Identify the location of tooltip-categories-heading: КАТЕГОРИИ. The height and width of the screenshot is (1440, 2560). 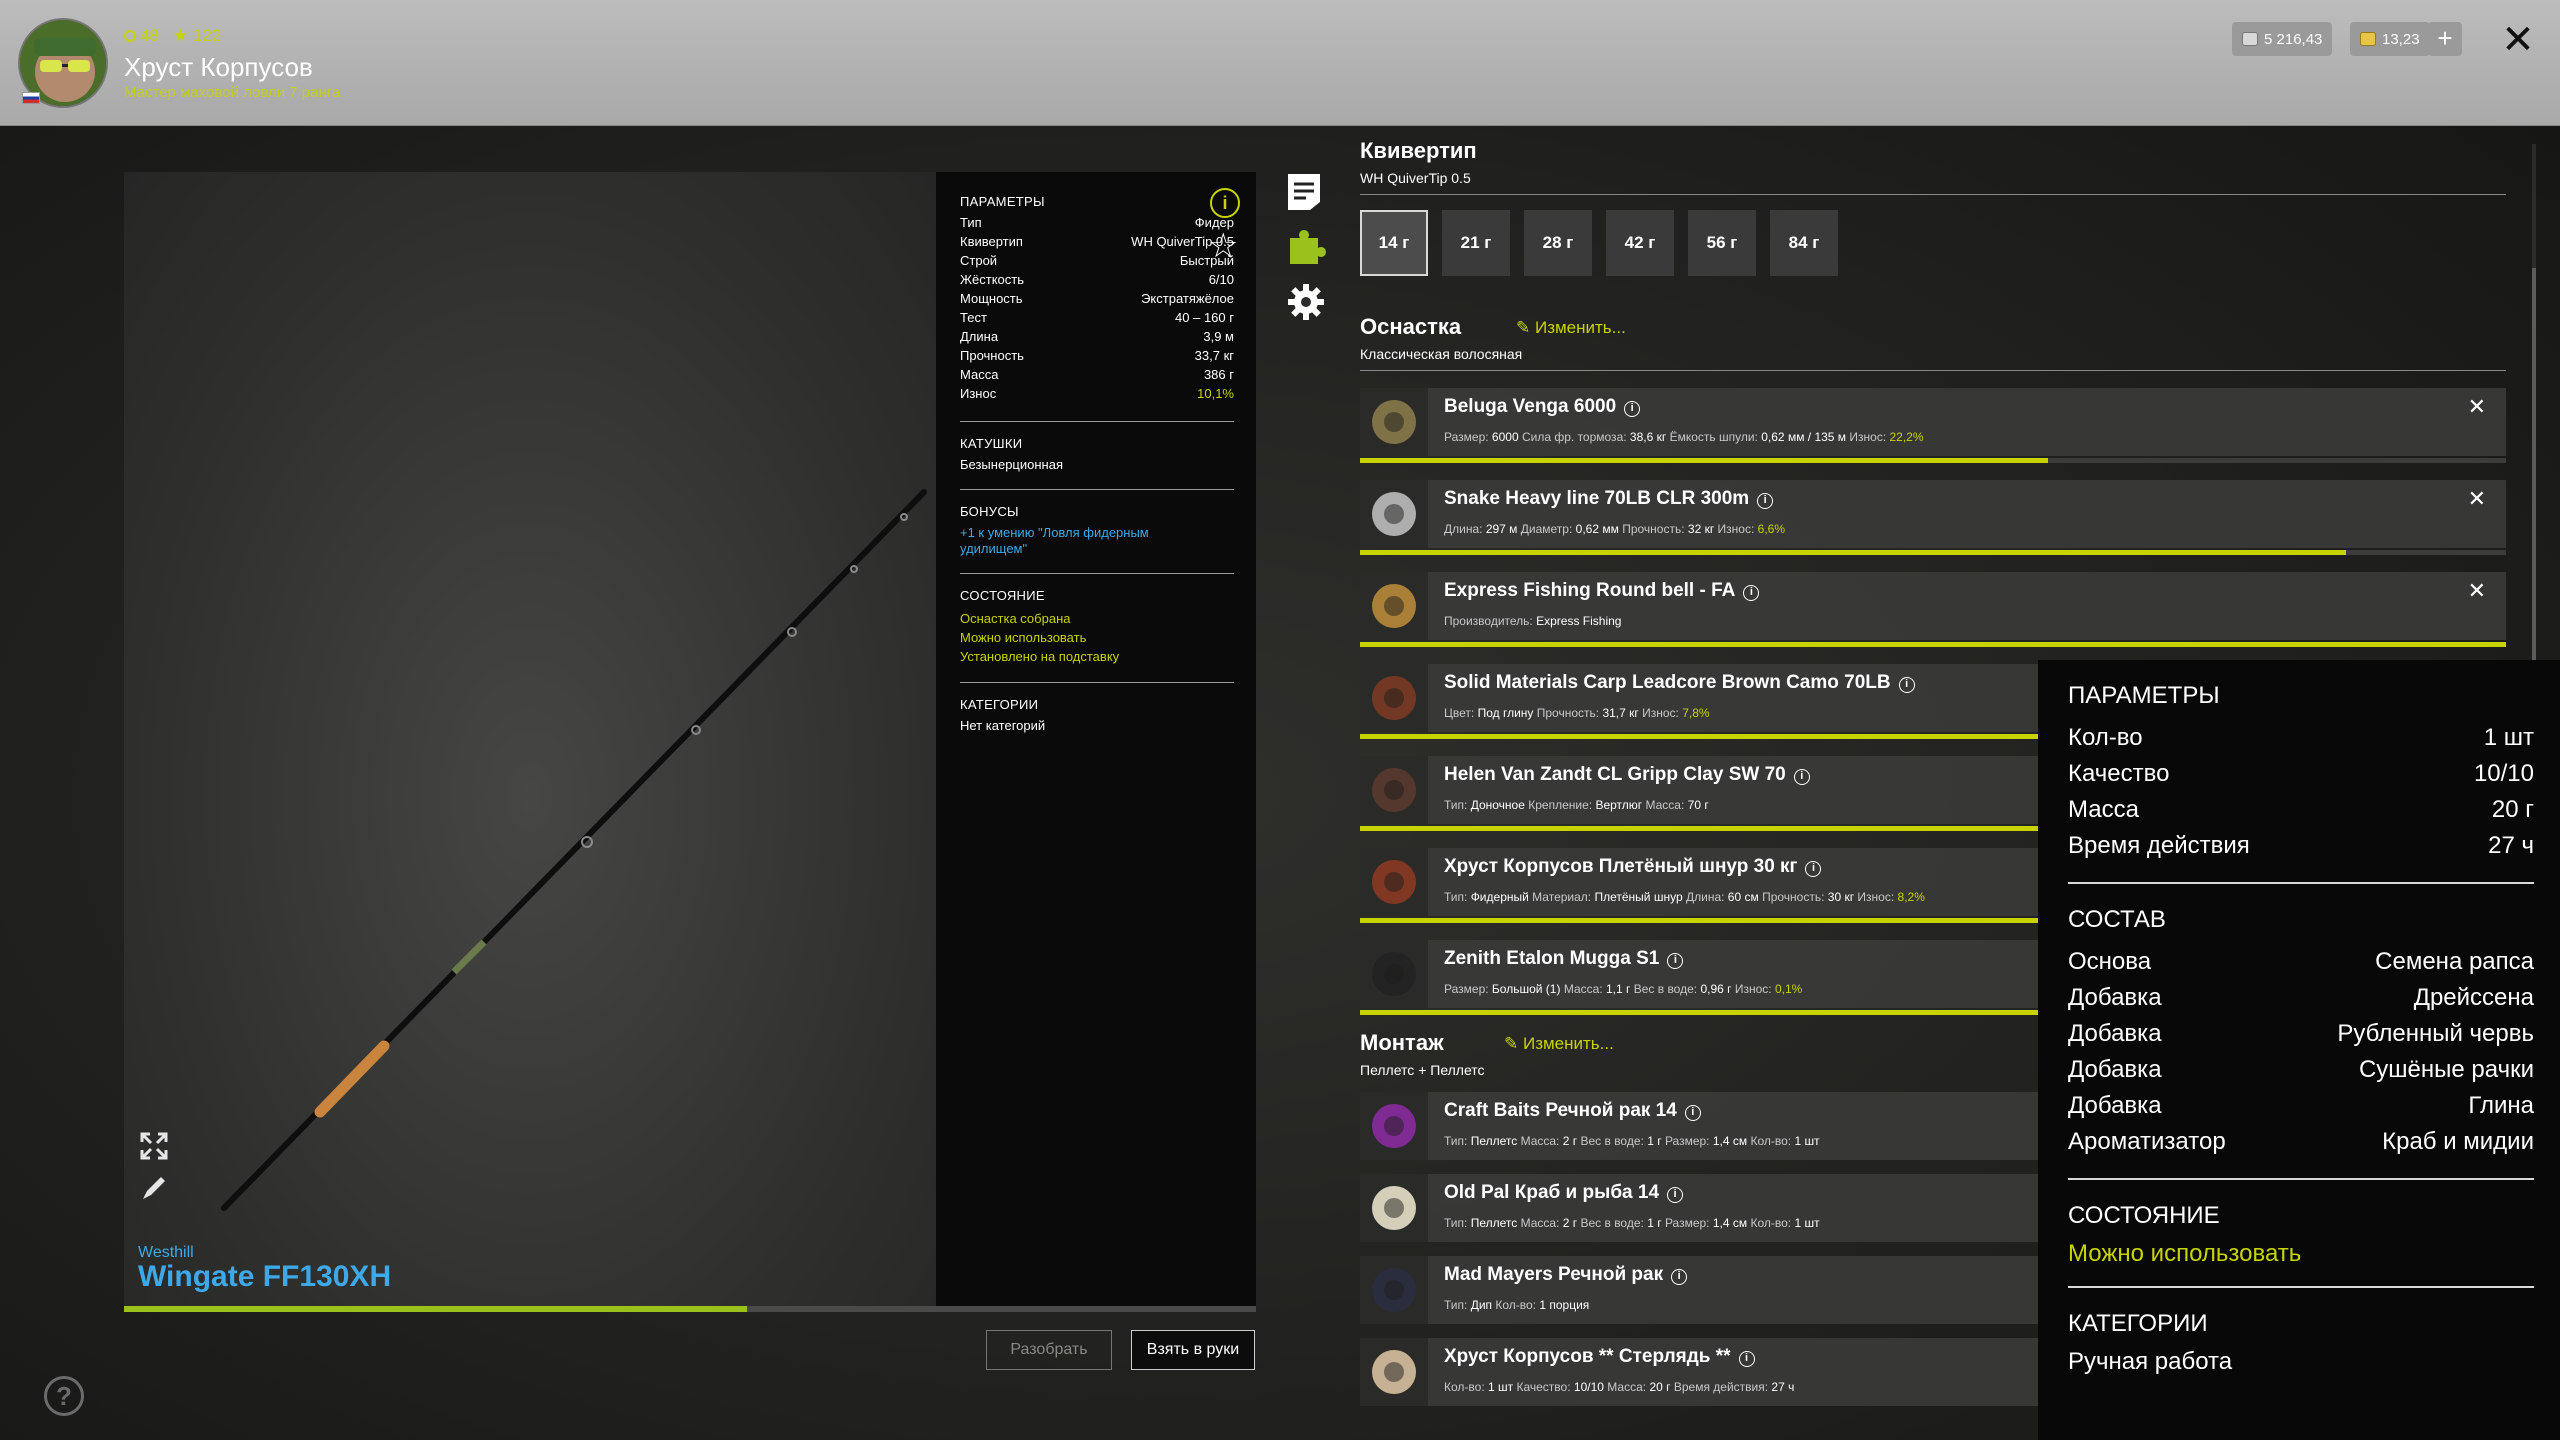
(2138, 1323).